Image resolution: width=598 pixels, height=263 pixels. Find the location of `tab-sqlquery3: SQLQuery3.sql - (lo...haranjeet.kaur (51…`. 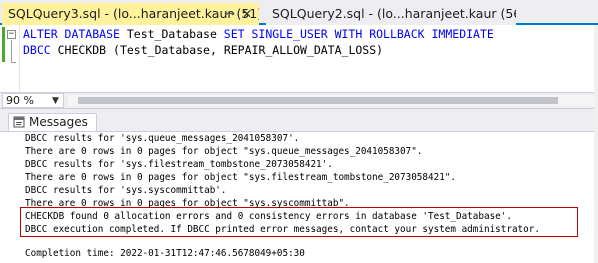

tab-sqlquery3: SQLQuery3.sql - (lo...haranjeet.kaur (51… is located at coordinates (130, 14).